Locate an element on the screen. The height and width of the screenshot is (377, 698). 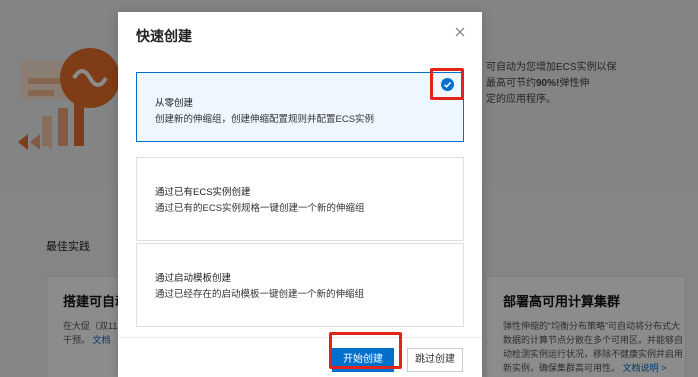
option-from-ecs-instance: 通过已有ECS实例创建 通过已有的ECS实例规格一键创建一个新的伸缩组 is located at coordinates (300, 199).